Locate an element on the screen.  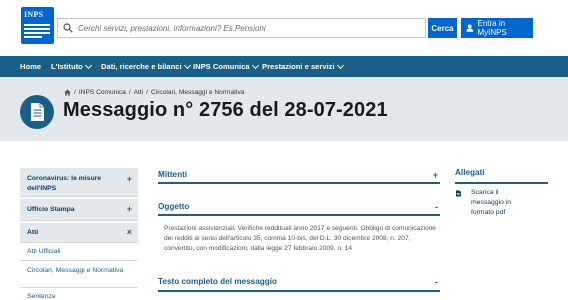
nav-item-label: Prestazioni e servizi is located at coordinates (298, 66).